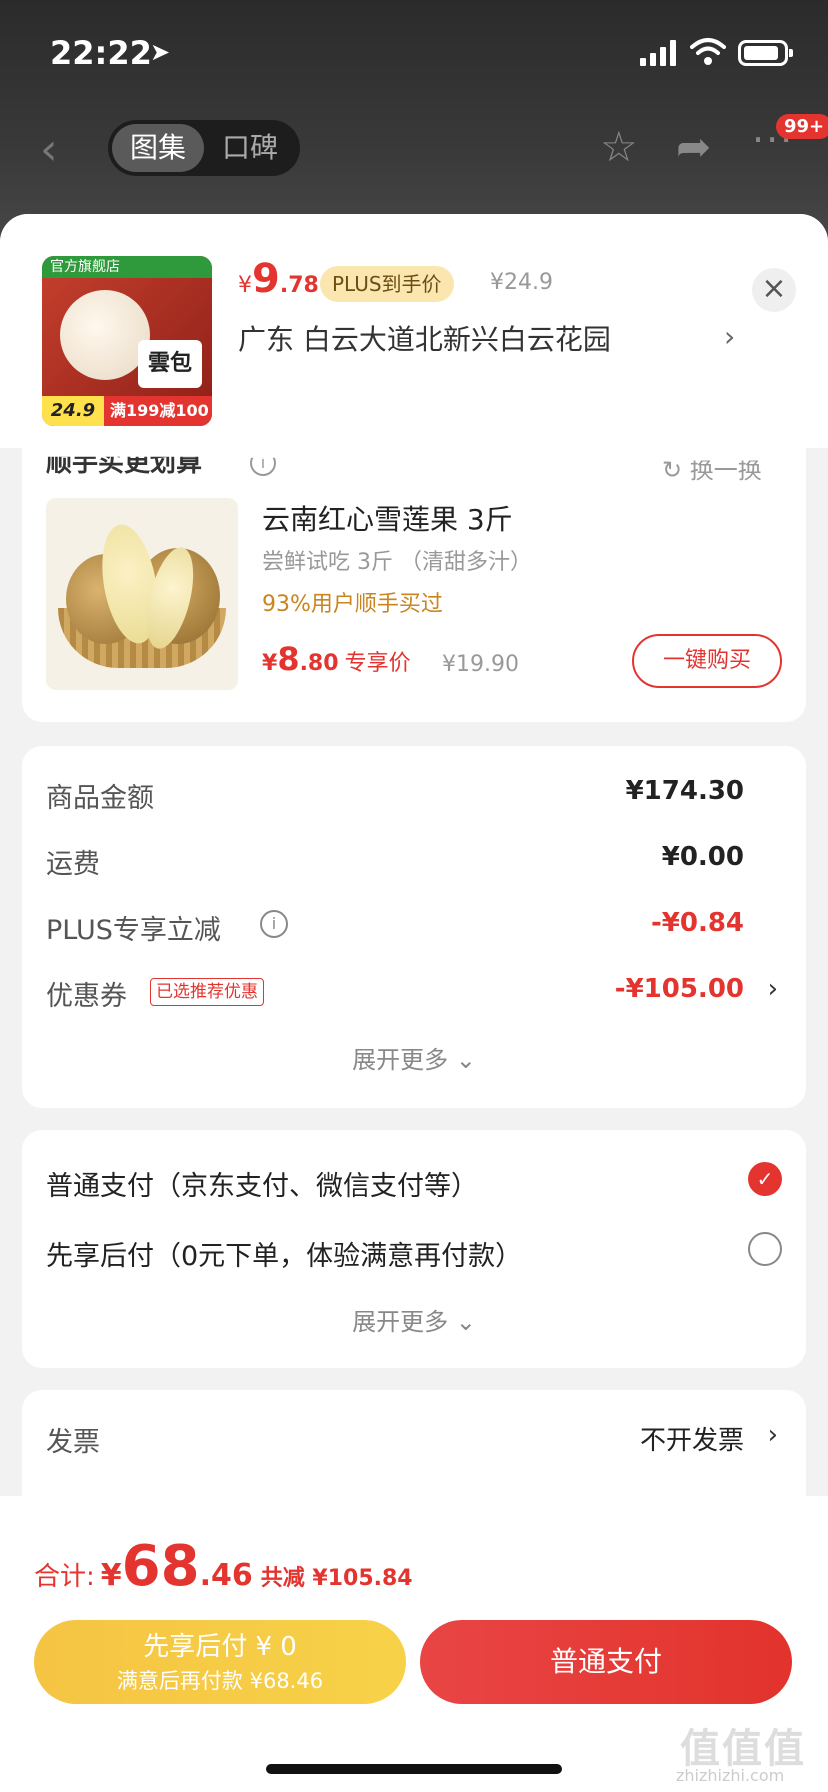 The image size is (828, 1792). I want to click on battery-icon, so click(765, 53).